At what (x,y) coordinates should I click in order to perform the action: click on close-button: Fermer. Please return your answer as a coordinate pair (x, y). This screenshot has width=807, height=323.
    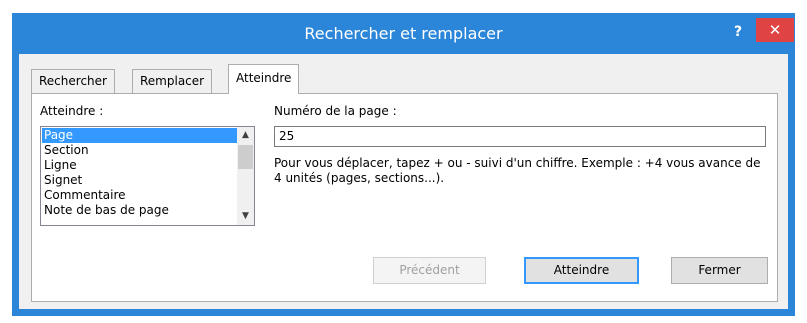
    Looking at the image, I should click on (719, 270).